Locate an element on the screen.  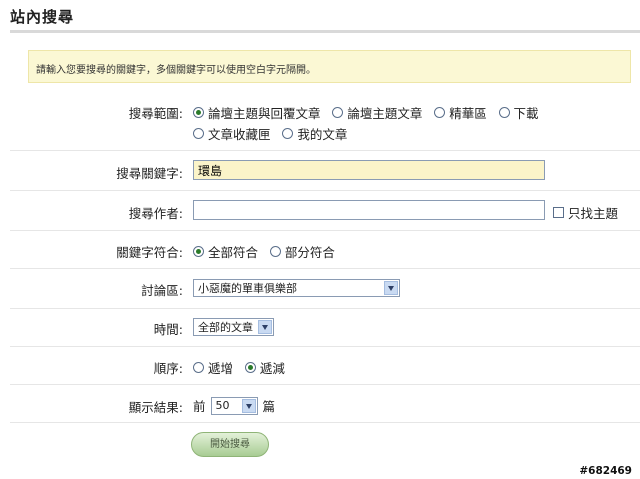
time-select-value: 全部的文章 is located at coordinates (225, 327).